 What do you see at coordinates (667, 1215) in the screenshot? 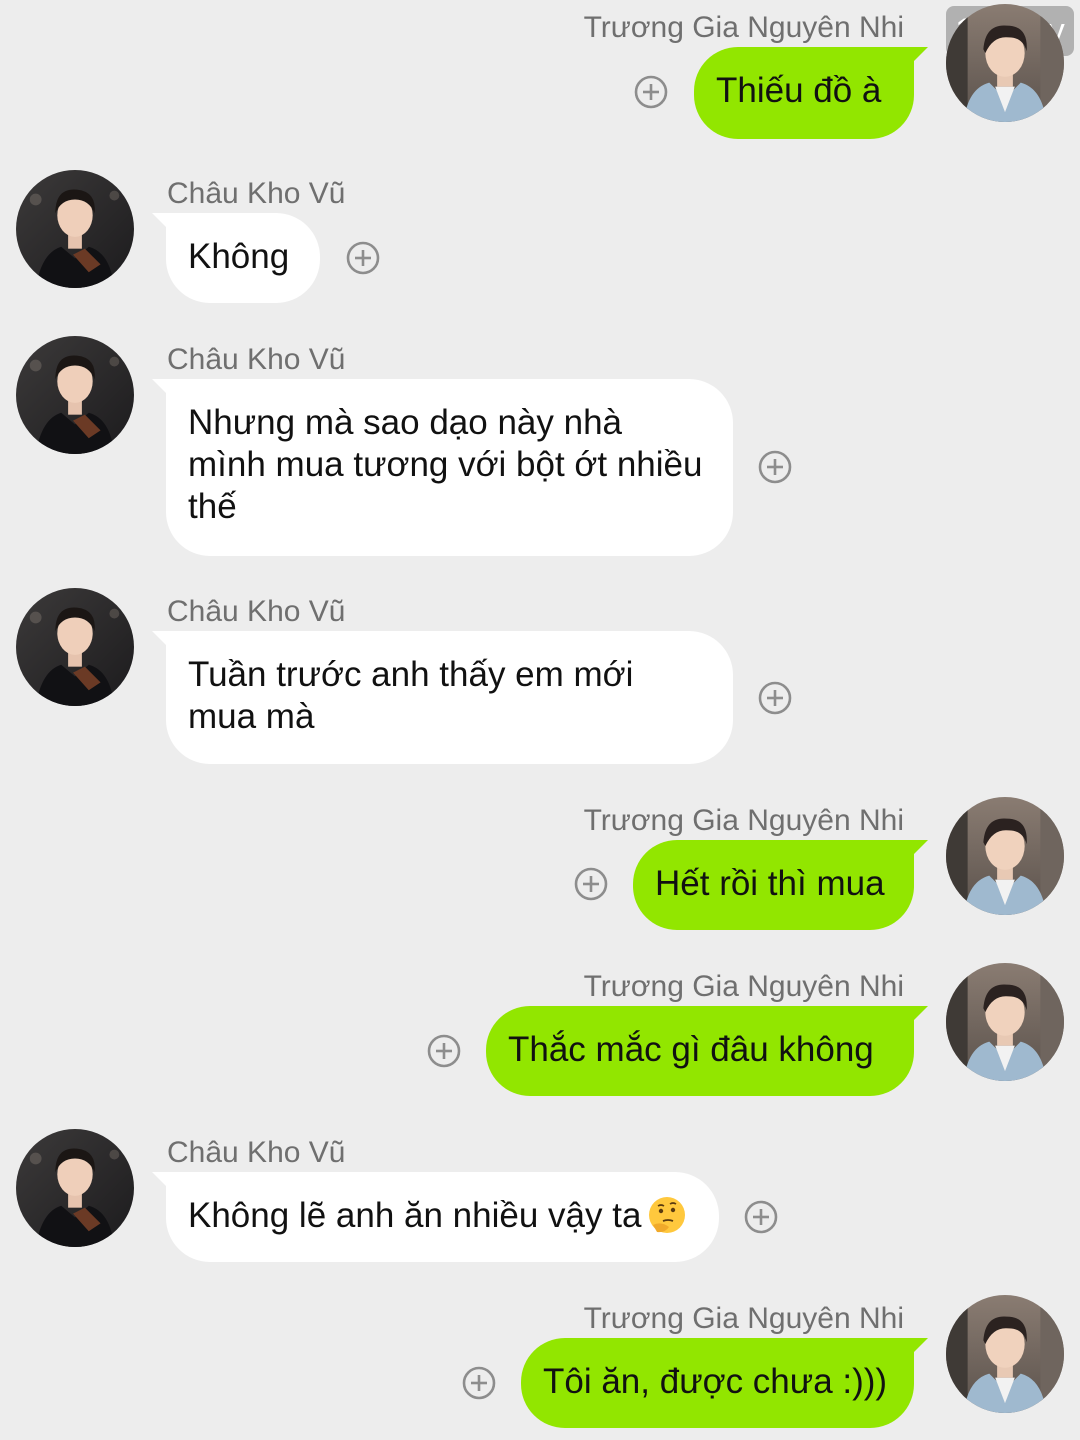
I see `thinking-face-icon` at bounding box center [667, 1215].